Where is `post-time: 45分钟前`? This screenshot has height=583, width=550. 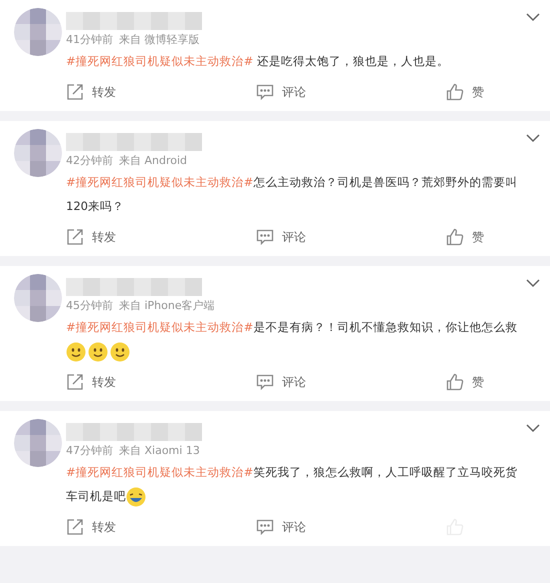
post-time: 45分钟前 is located at coordinates (89, 305).